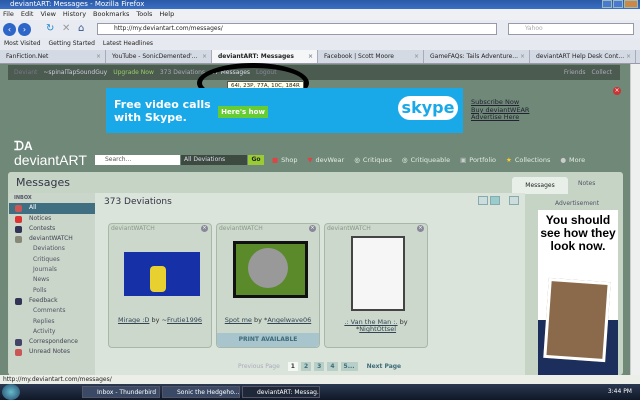 Image resolution: width=640 pixels, height=400 pixels. What do you see at coordinates (50, 28) in the screenshot?
I see `reload-icon: ↻` at bounding box center [50, 28].